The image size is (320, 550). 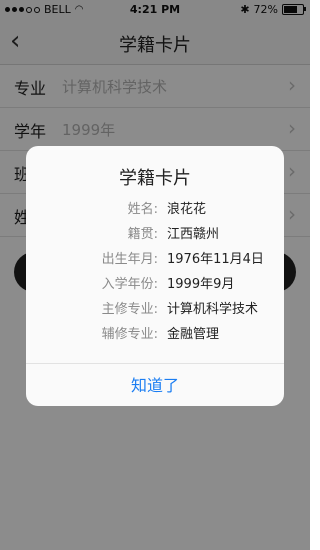 I want to click on info-row-birthdate: 出生年月: 1976年11月4日, so click(x=155, y=260).